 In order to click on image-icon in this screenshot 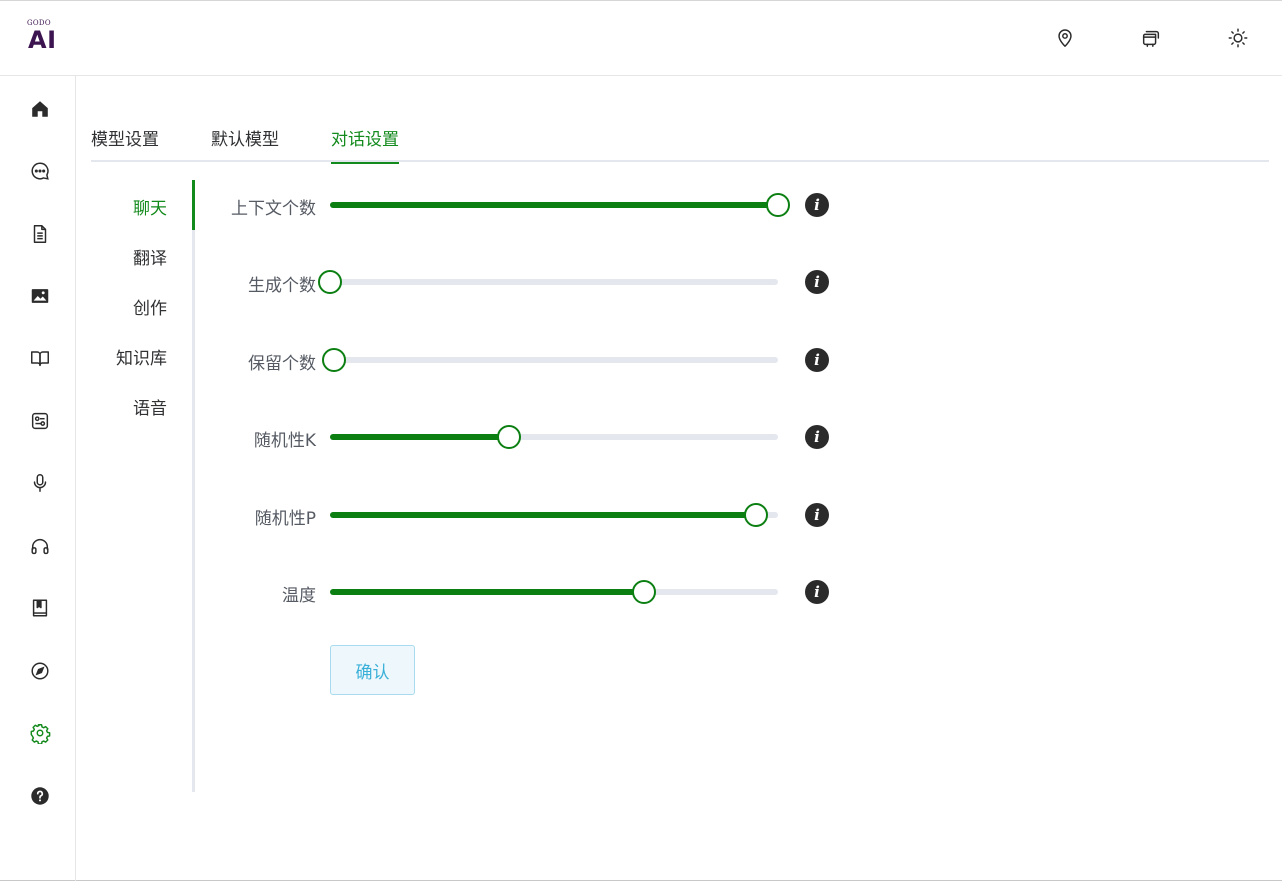, I will do `click(40, 296)`.